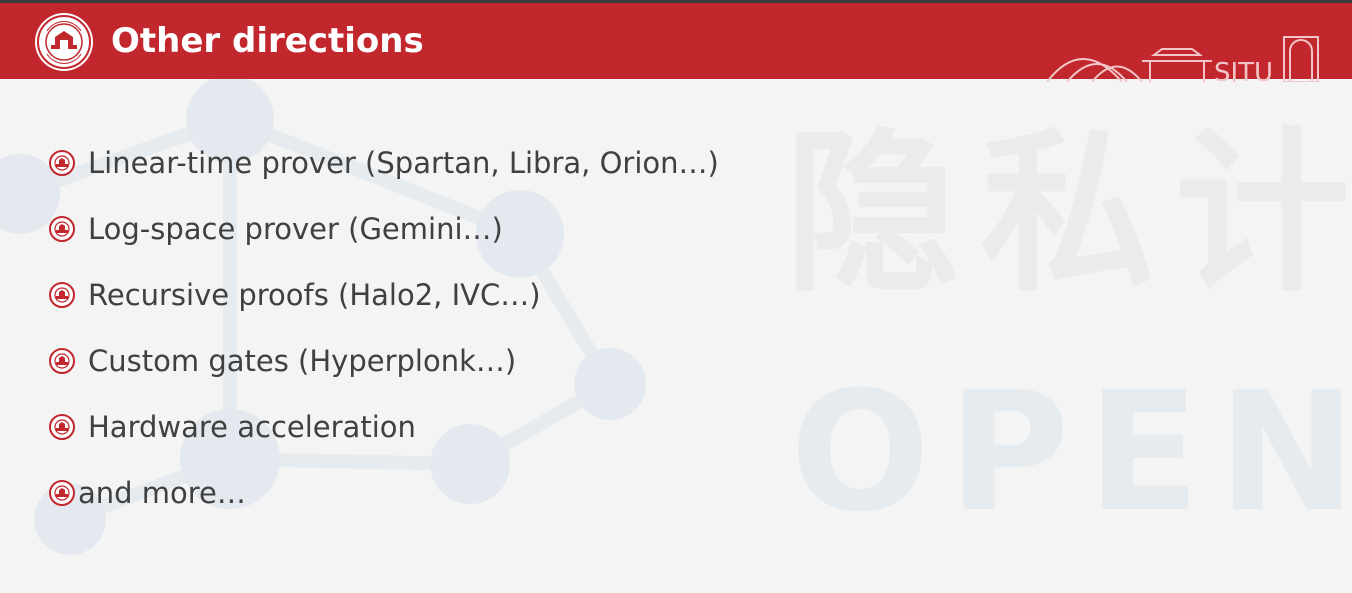 The height and width of the screenshot is (593, 1352). Describe the element at coordinates (1243, 70) in the screenshot. I see `header-mark-text: SJTU` at that location.